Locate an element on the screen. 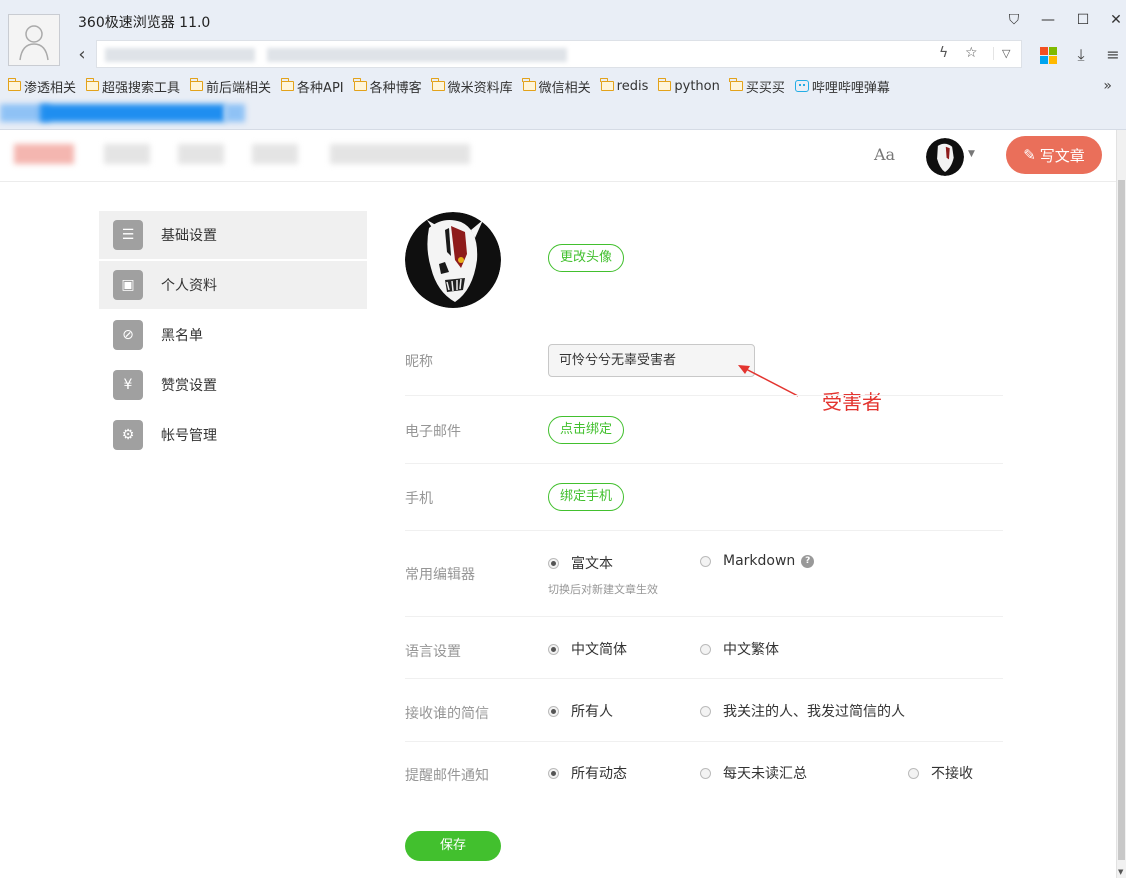 Image resolution: width=1126 pixels, height=878 pixels. radio-label: 中文繁体 is located at coordinates (751, 650).